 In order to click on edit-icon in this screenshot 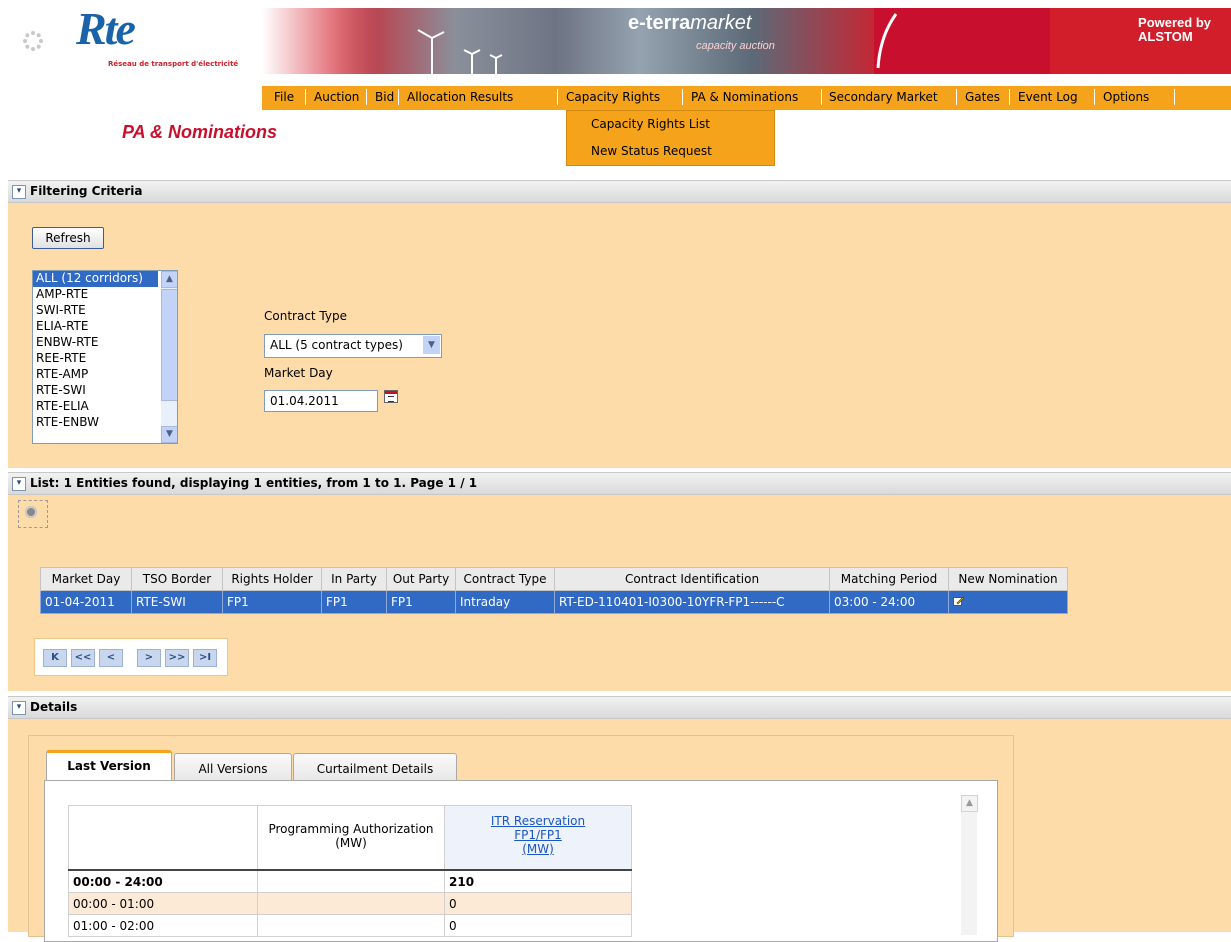, I will do `click(959, 601)`.